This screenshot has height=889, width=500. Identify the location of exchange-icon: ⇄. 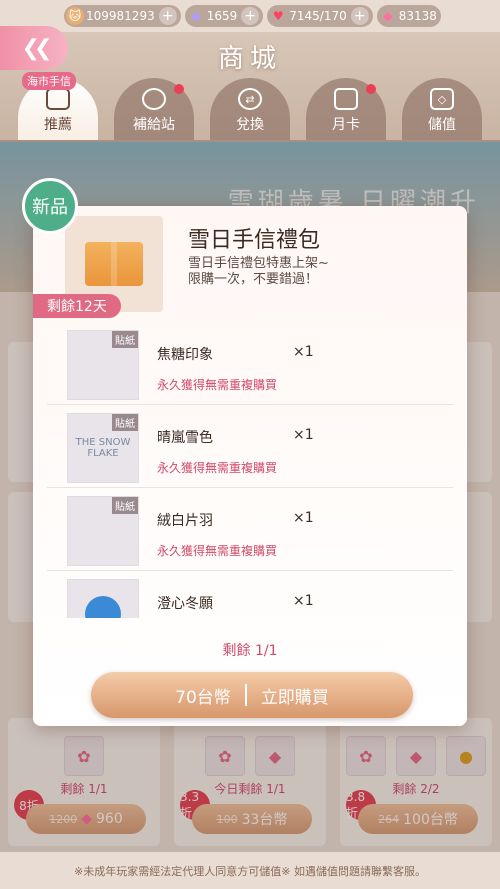
(250, 99).